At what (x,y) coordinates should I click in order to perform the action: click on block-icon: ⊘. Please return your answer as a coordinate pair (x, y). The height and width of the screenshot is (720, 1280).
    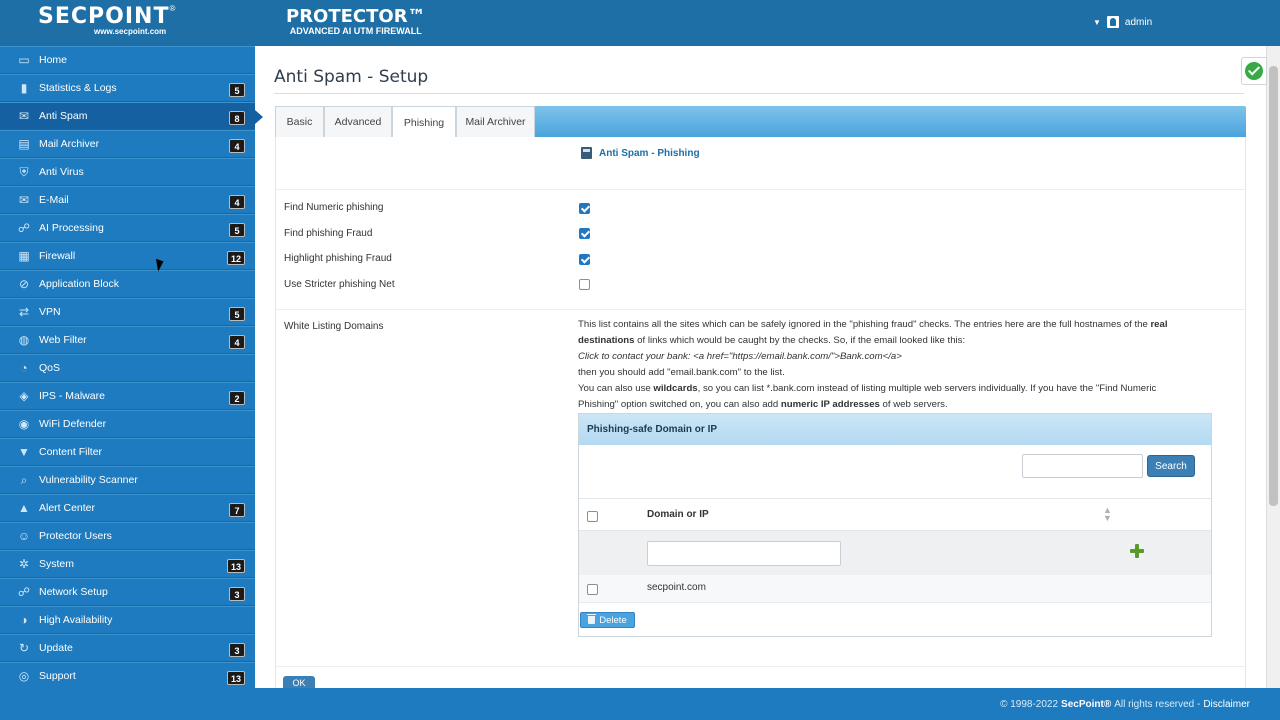
    Looking at the image, I should click on (24, 284).